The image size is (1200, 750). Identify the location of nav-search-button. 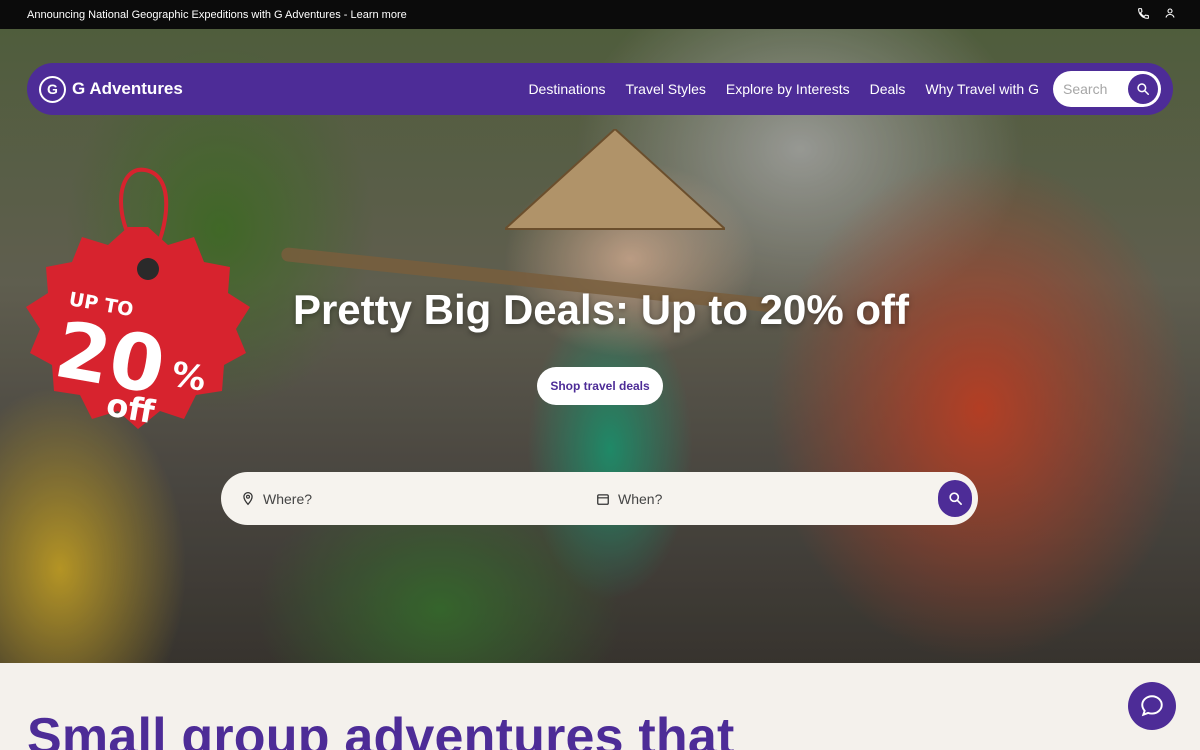
(1143, 89).